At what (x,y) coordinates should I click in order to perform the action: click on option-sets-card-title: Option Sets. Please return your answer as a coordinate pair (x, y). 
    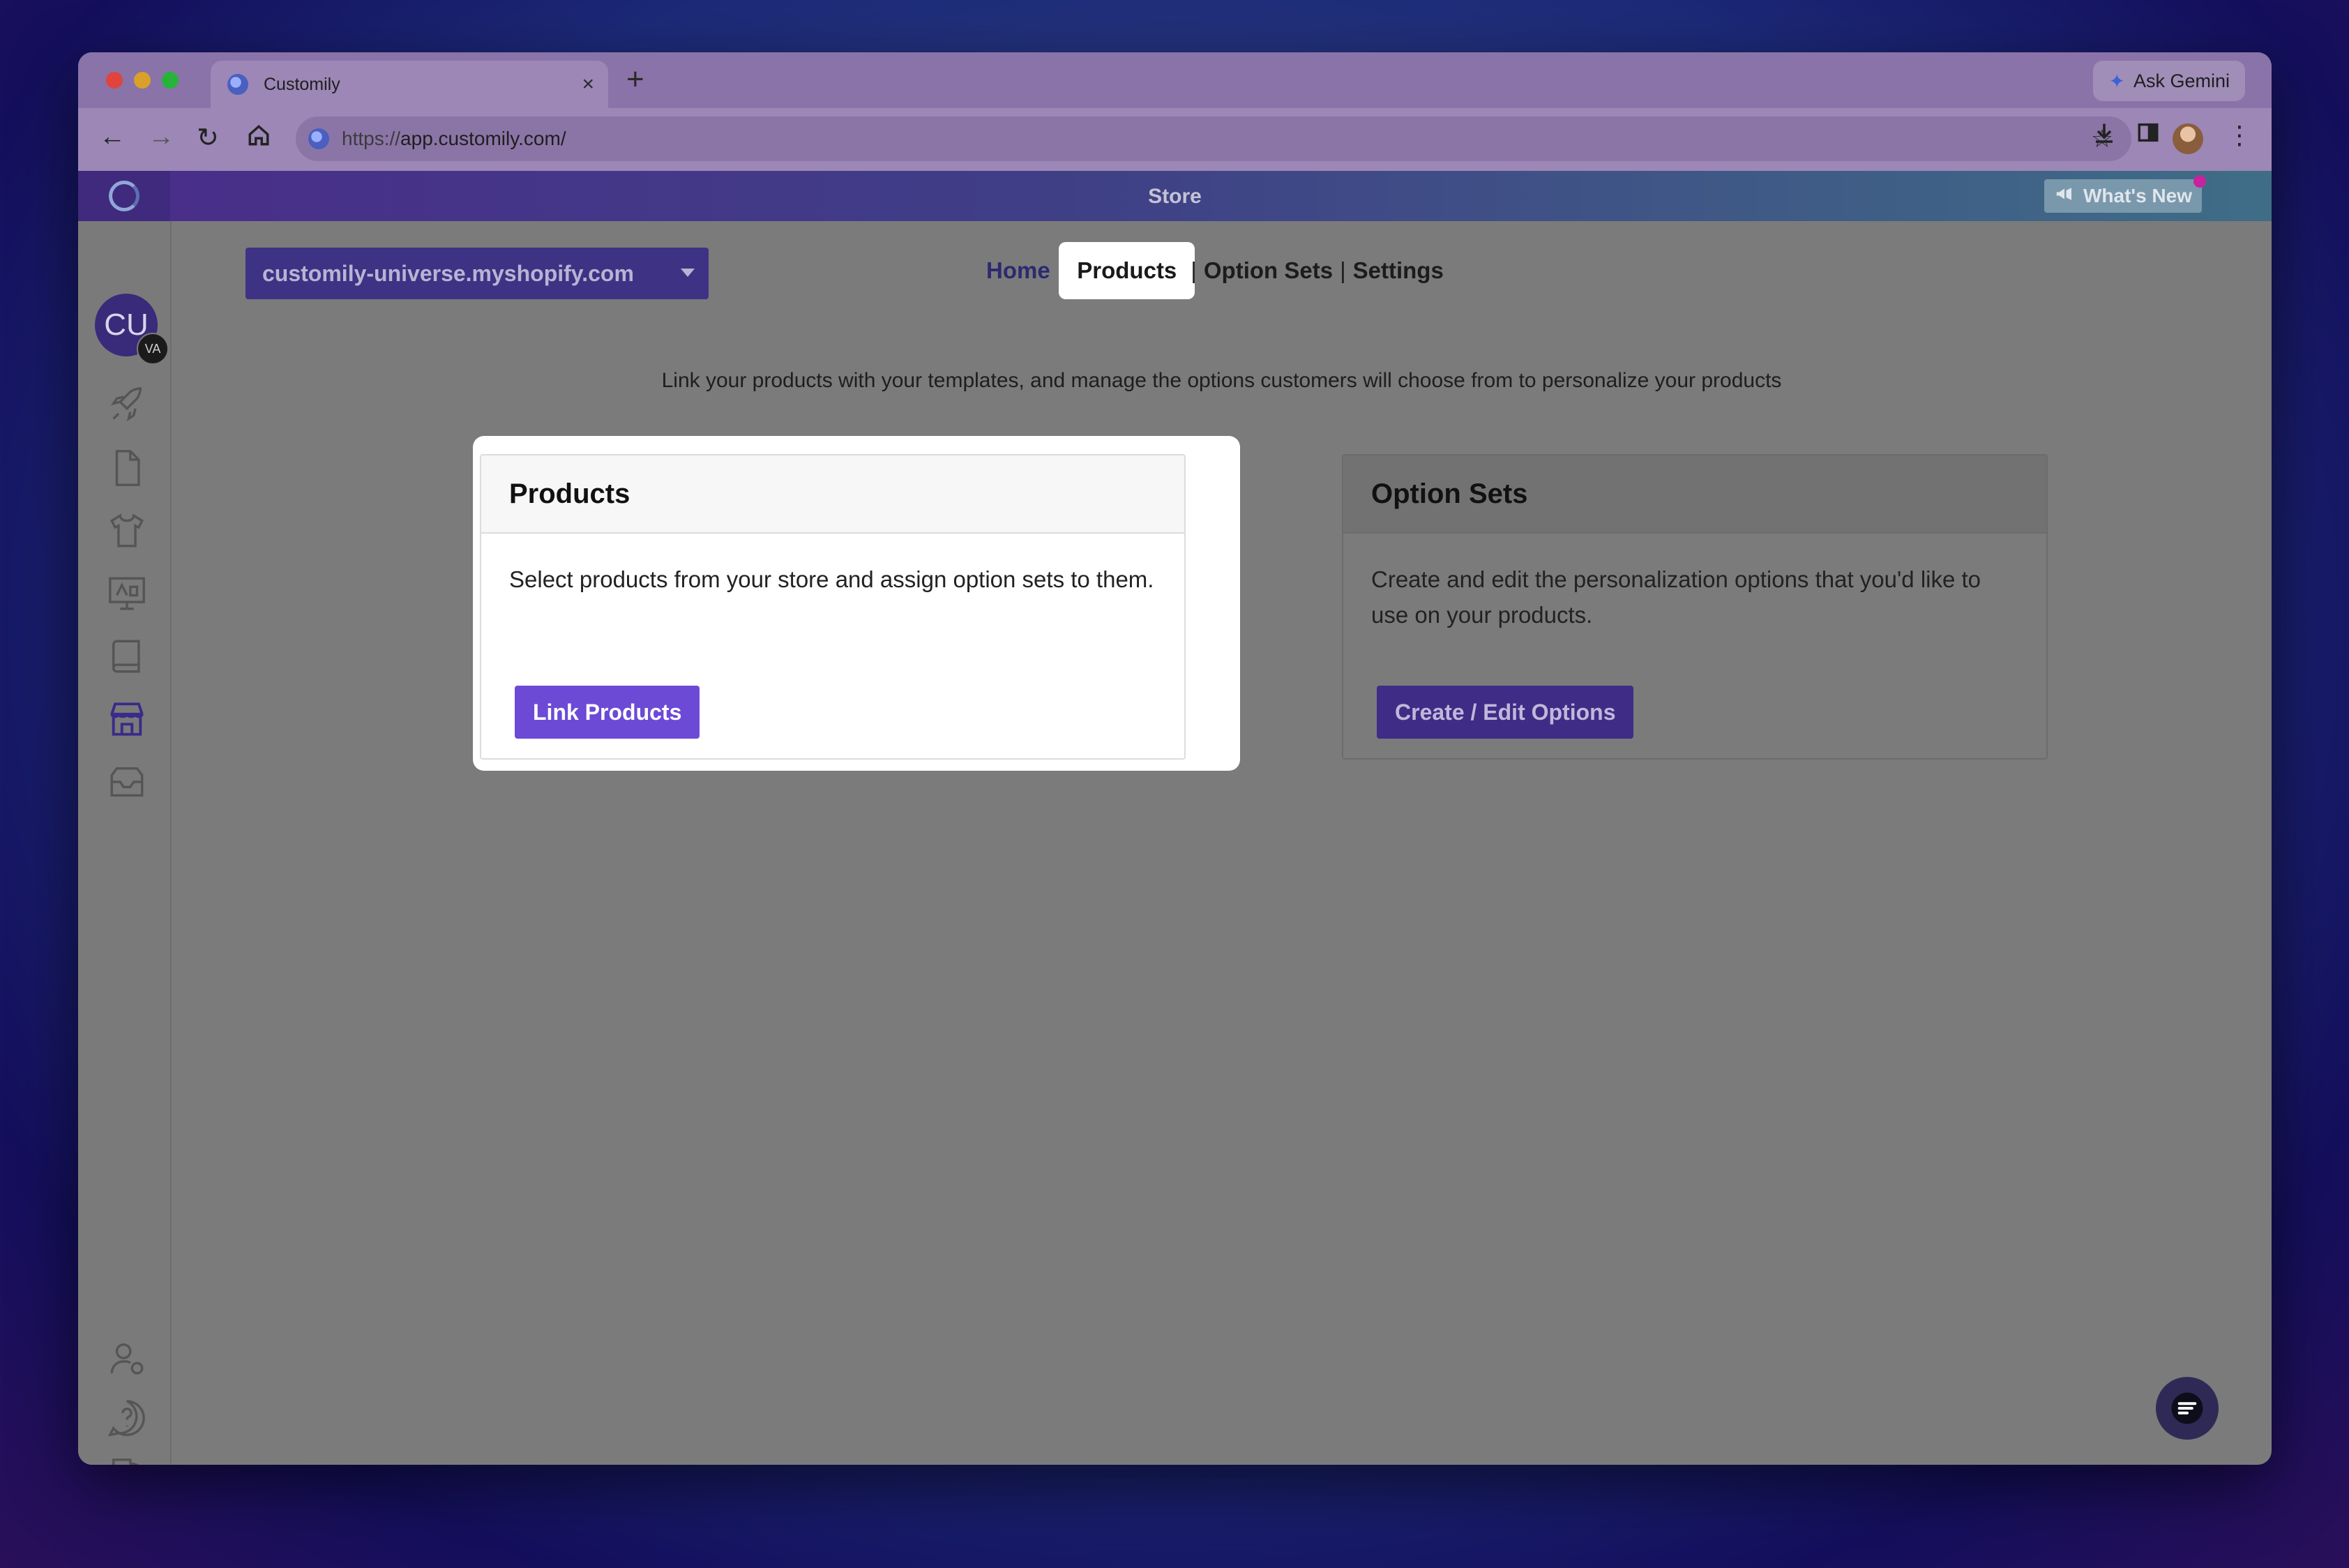
    Looking at the image, I should click on (1694, 494).